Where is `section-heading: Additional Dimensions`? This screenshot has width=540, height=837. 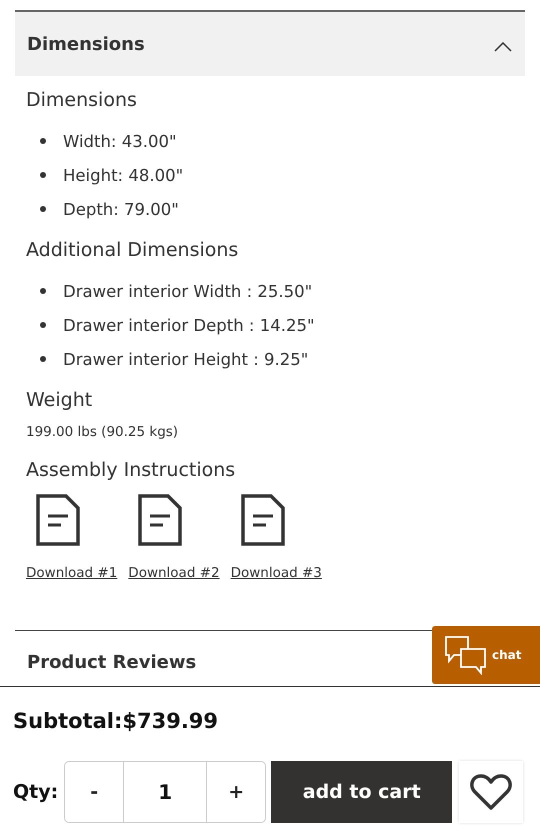
section-heading: Additional Dimensions is located at coordinates (133, 250).